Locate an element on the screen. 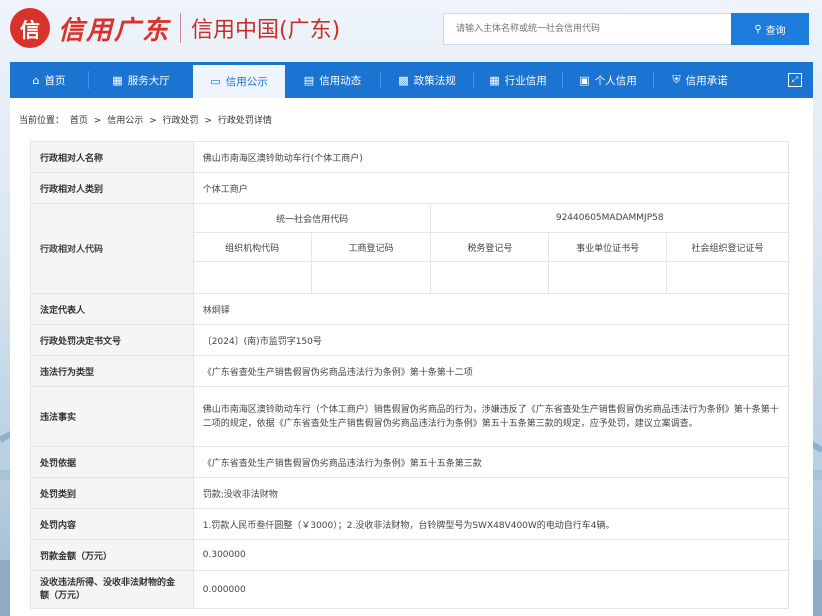 The image size is (822, 616). field-label: 行政相对人名称 is located at coordinates (112, 157).